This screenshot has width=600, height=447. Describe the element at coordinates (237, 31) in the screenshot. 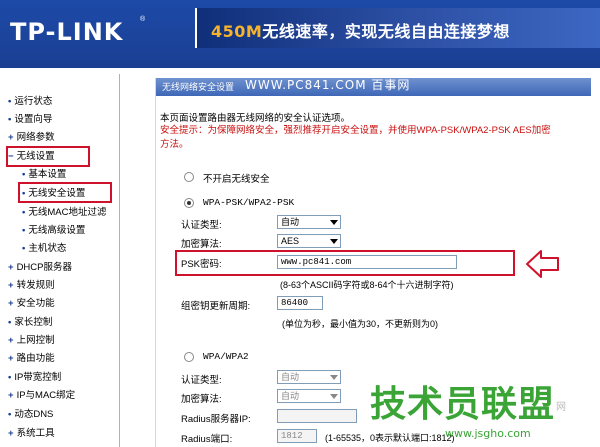

I see `slogan-highlight: 450M` at that location.